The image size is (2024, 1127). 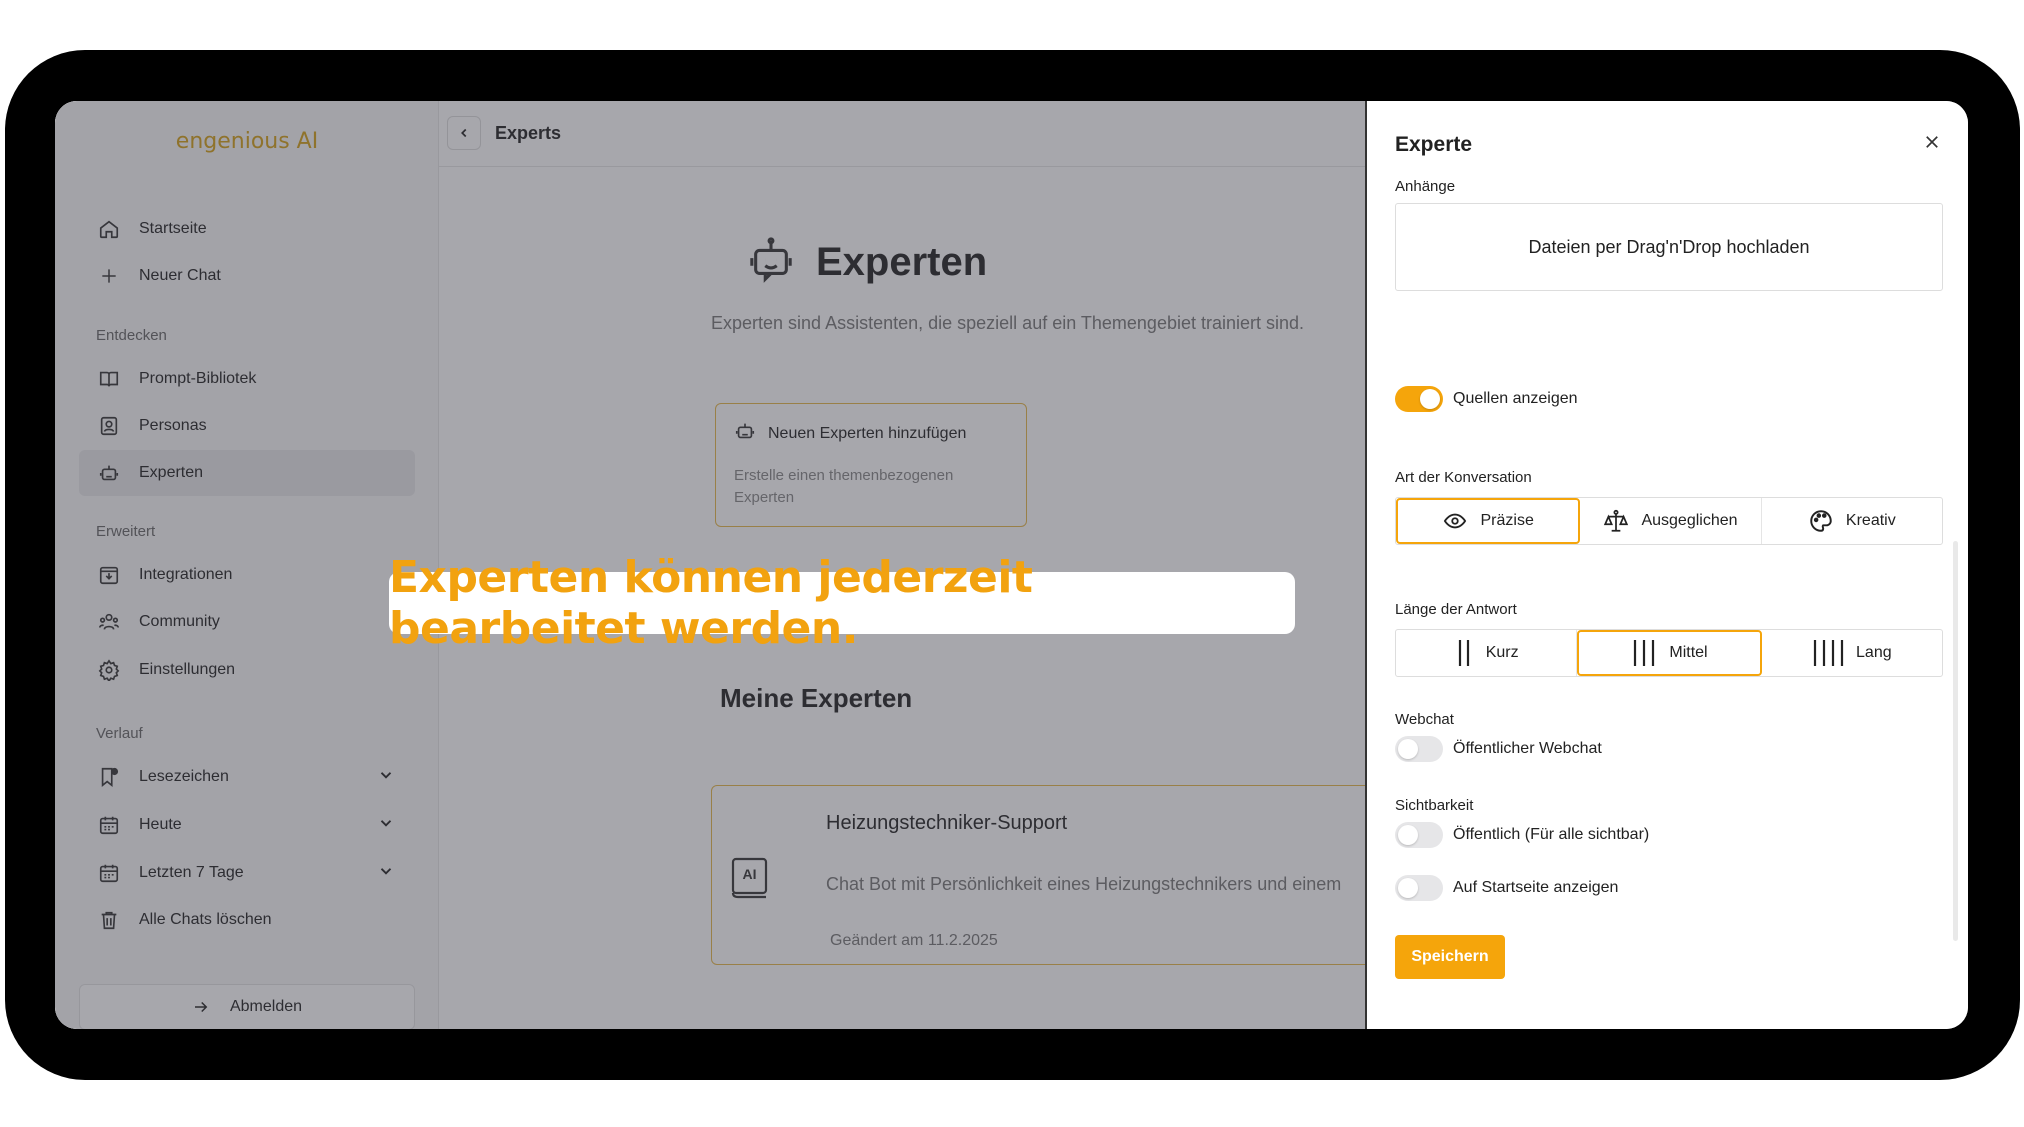 What do you see at coordinates (1463, 477) in the screenshot?
I see `conversation-label: Art der Konversation` at bounding box center [1463, 477].